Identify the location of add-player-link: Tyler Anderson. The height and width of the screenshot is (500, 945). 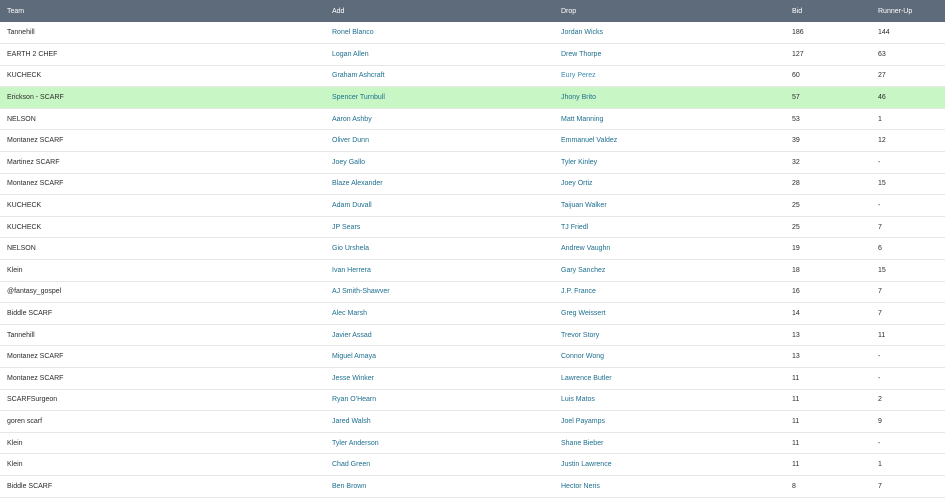
(355, 443).